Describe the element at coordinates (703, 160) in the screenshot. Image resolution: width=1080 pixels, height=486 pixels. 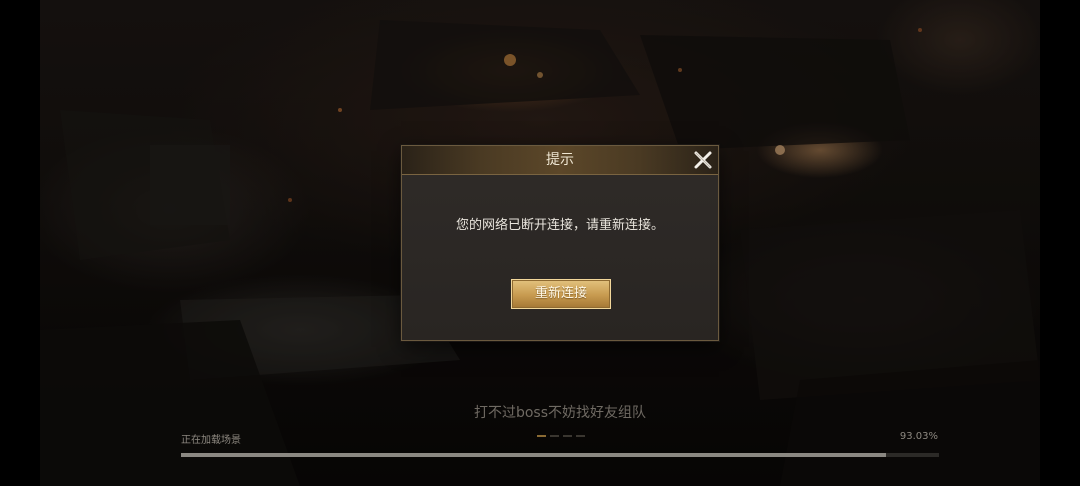
I see `close-icon` at that location.